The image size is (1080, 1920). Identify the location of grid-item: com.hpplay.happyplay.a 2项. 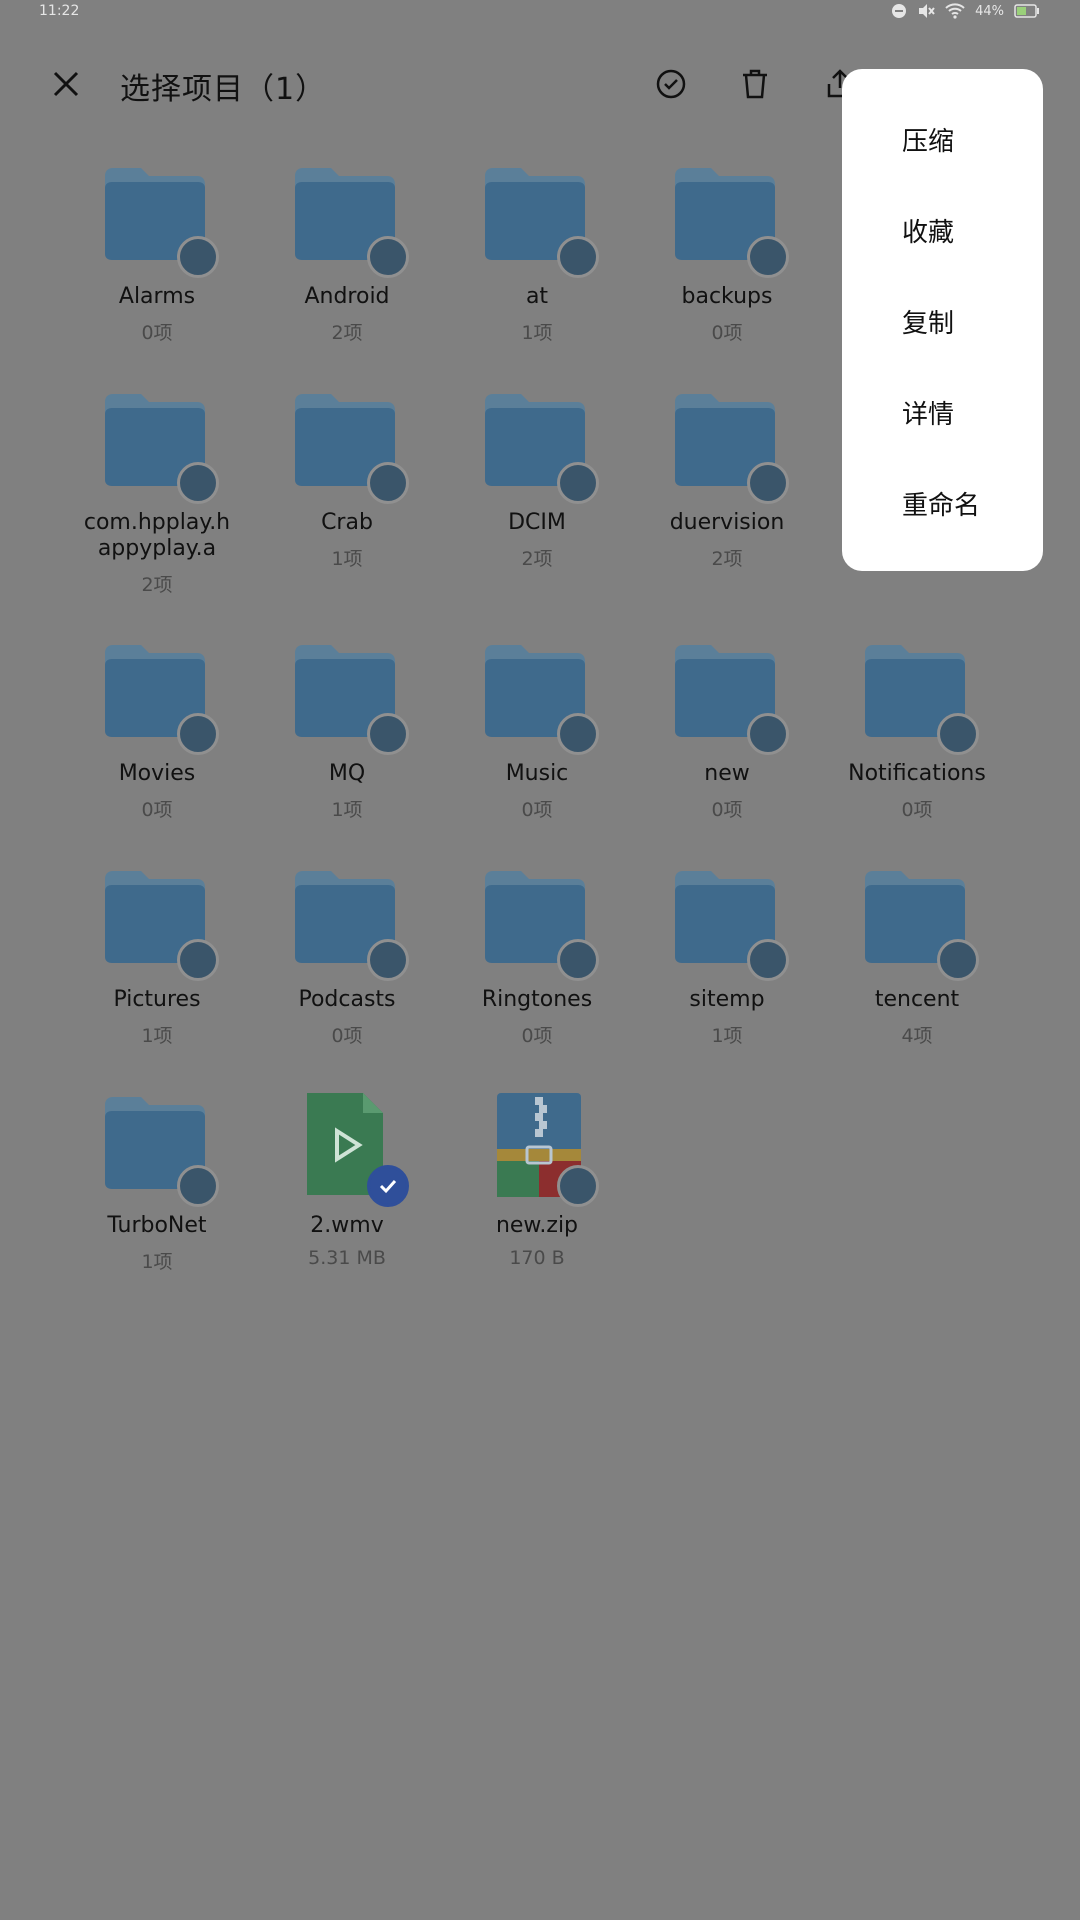
(157, 491).